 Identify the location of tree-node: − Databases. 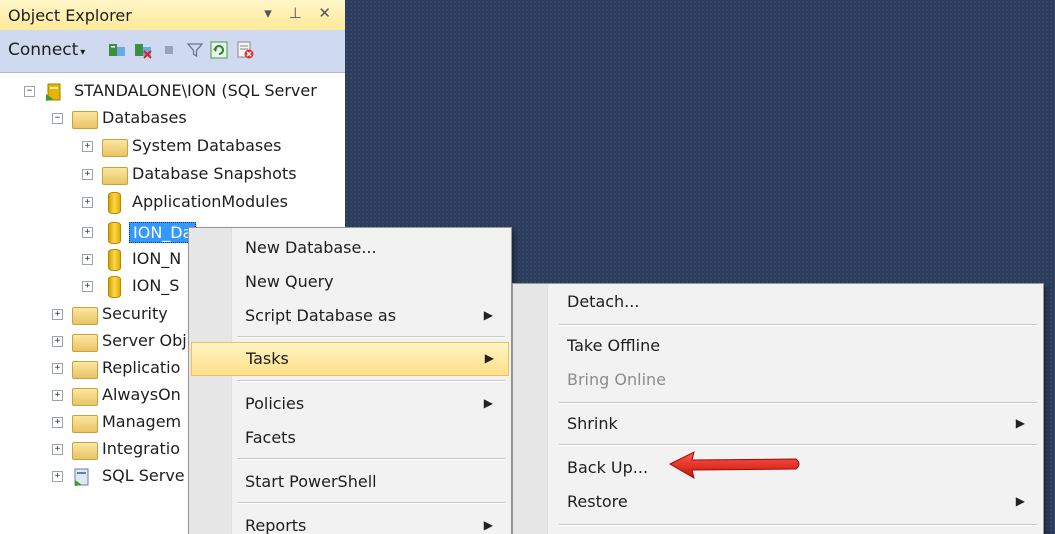
(172, 119).